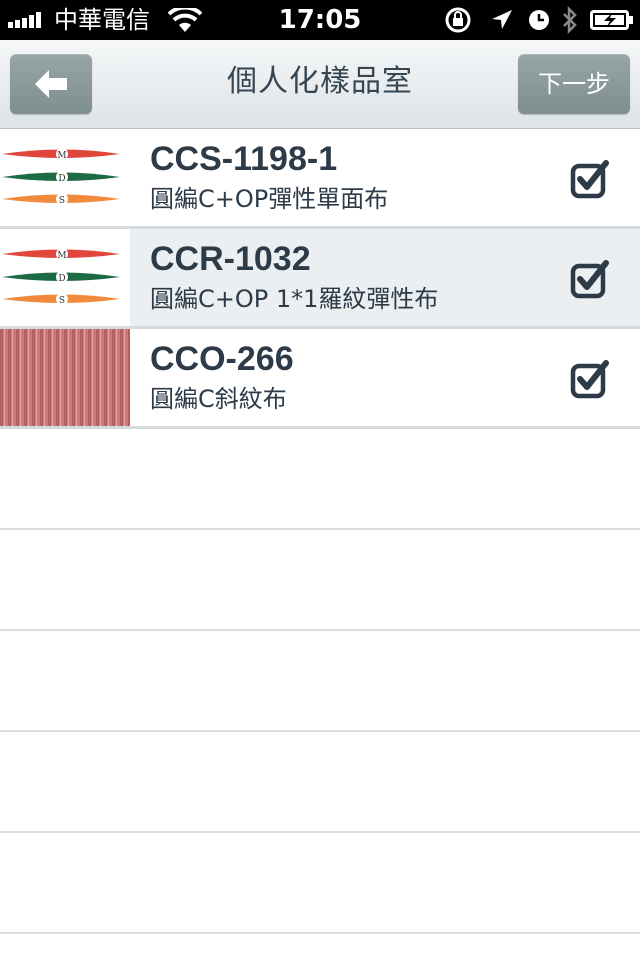  I want to click on status-icons, so click(539, 20).